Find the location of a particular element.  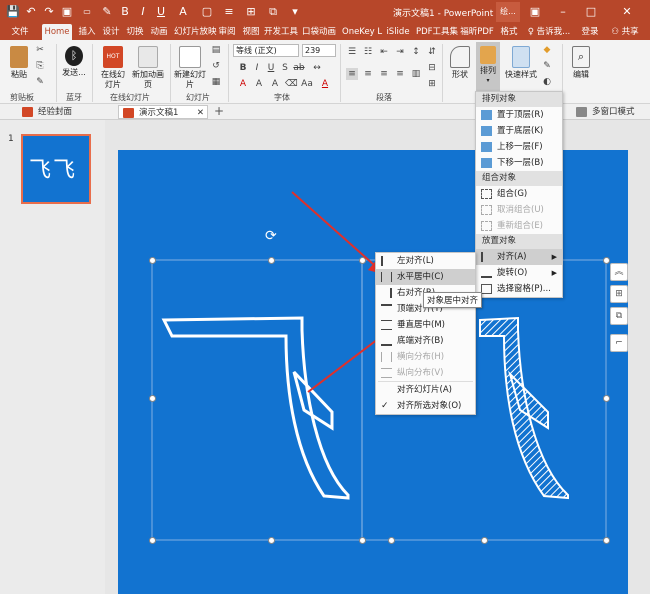

shape-icon: ▢ is located at coordinates (207, 12).